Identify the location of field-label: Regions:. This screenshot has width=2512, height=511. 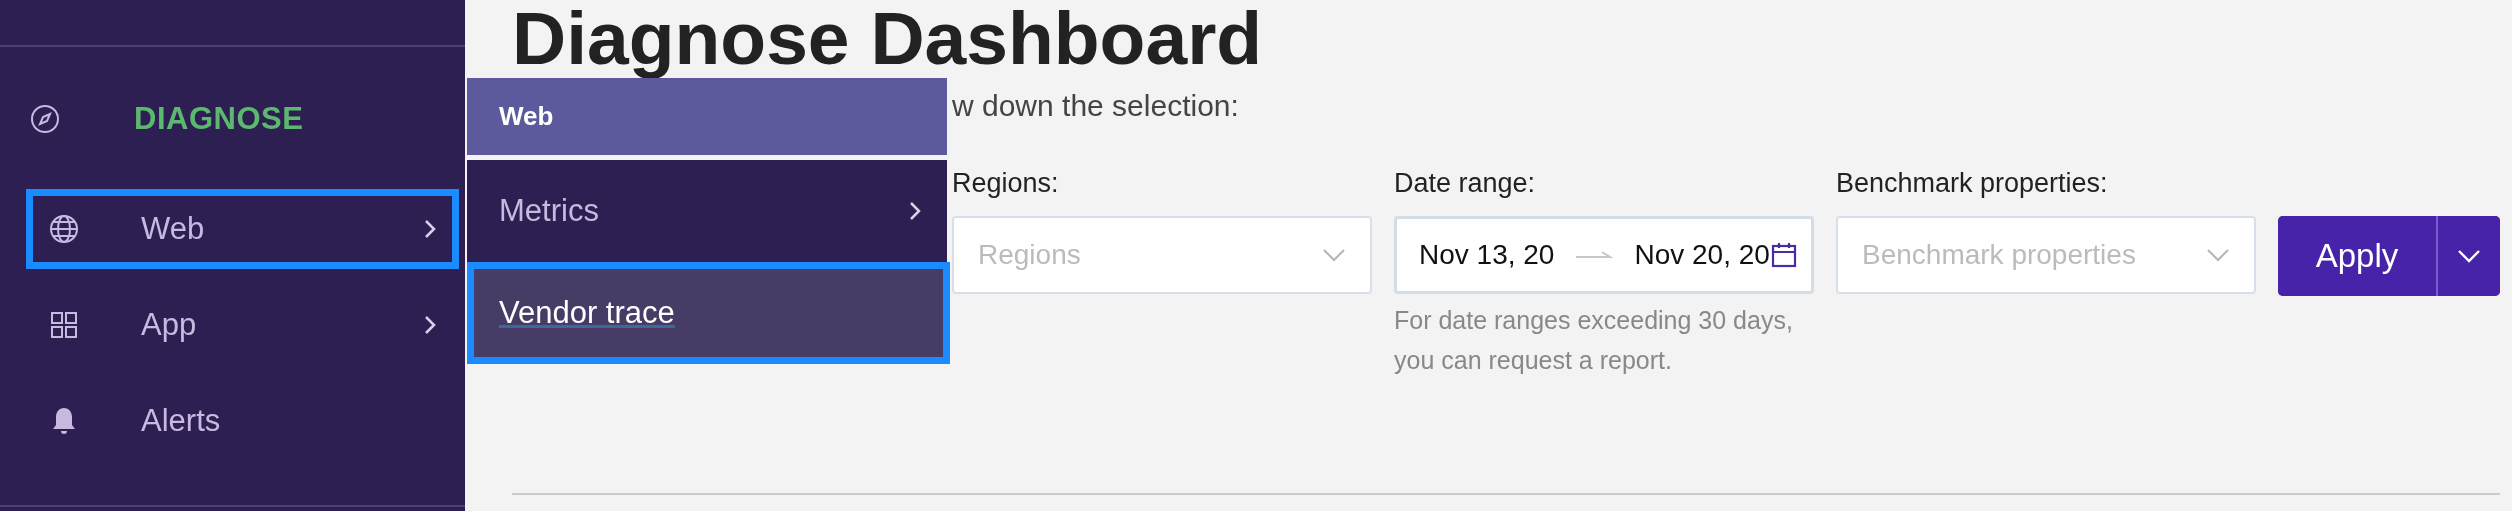
(1006, 184).